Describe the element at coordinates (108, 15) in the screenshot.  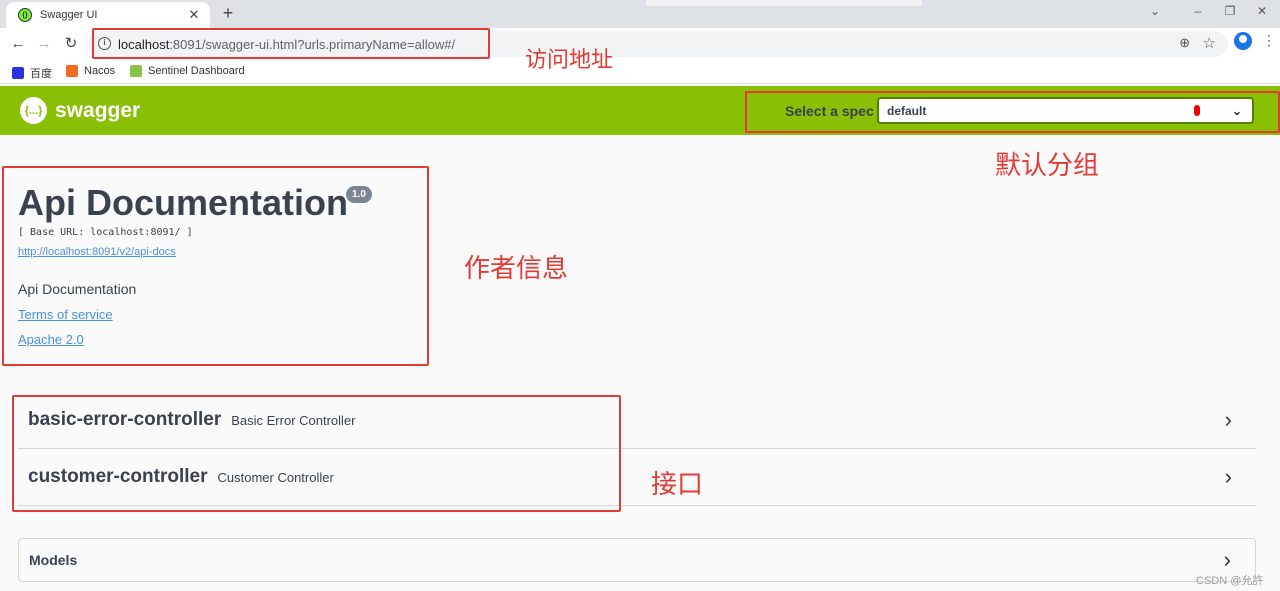
I see `browser-tab: {} Swagger UI ✕` at that location.